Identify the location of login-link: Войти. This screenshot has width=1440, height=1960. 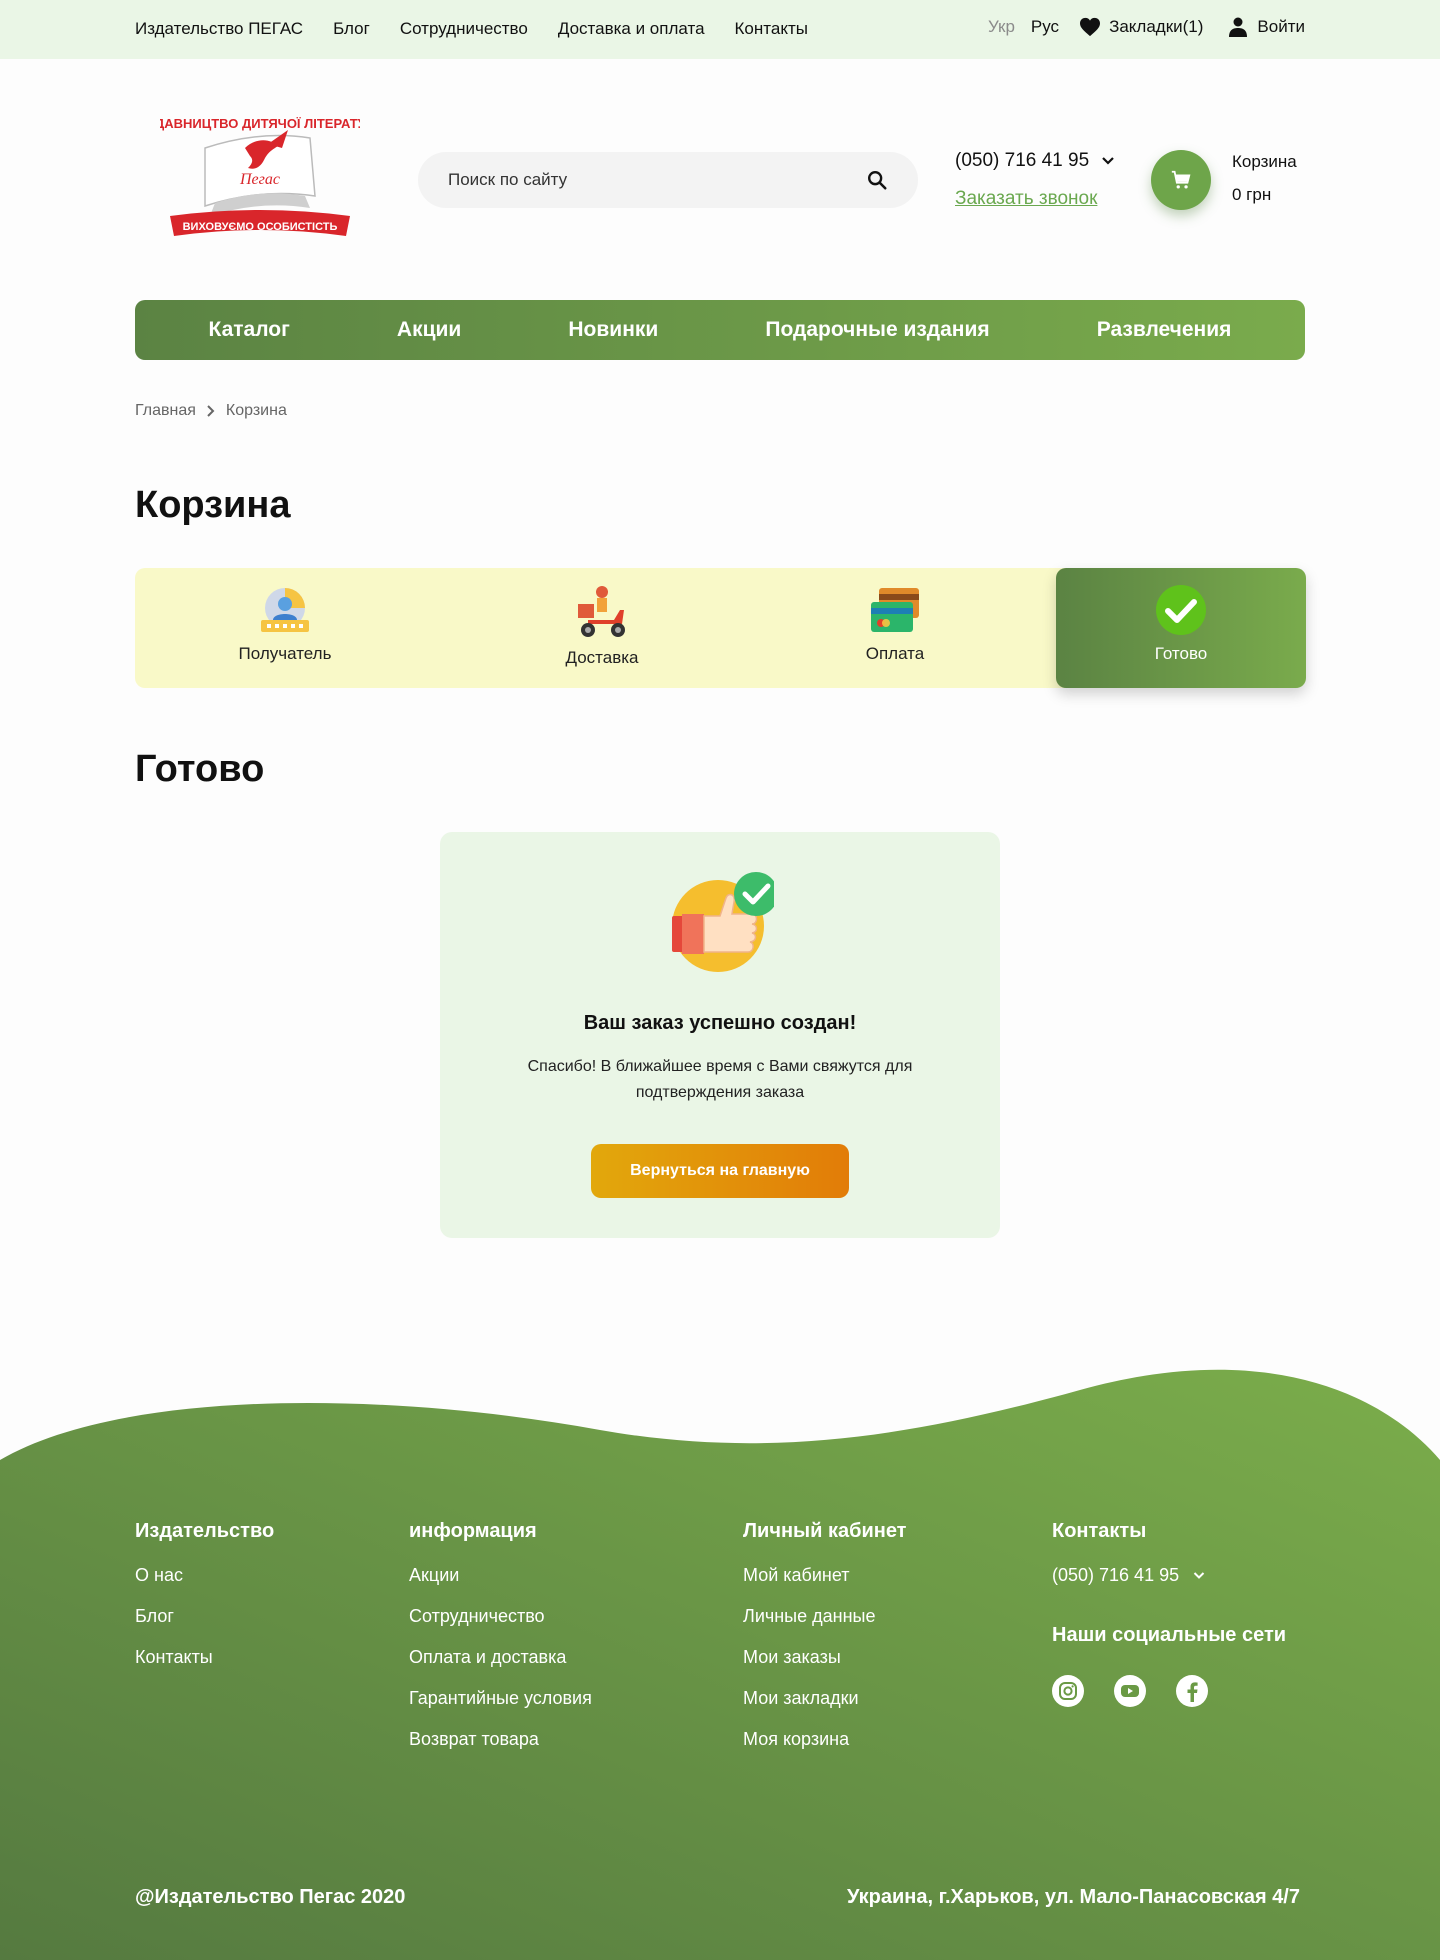
(1267, 27).